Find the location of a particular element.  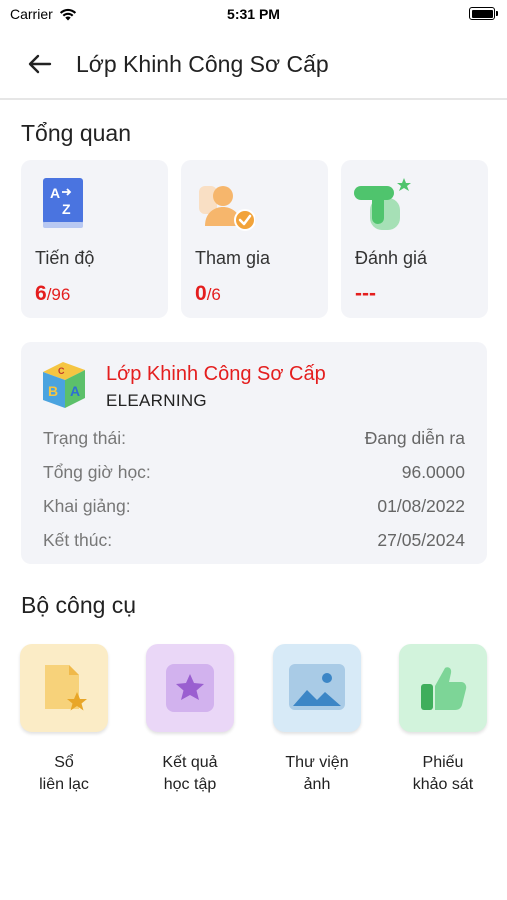

total-hours-label: Tổng giờ học: is located at coordinates (97, 472).